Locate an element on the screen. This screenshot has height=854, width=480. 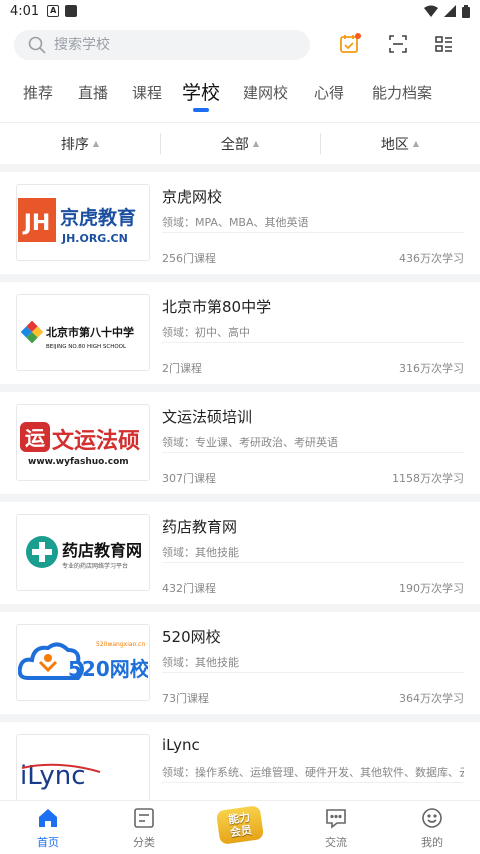
nav-profile: 我的 is located at coordinates (432, 827).